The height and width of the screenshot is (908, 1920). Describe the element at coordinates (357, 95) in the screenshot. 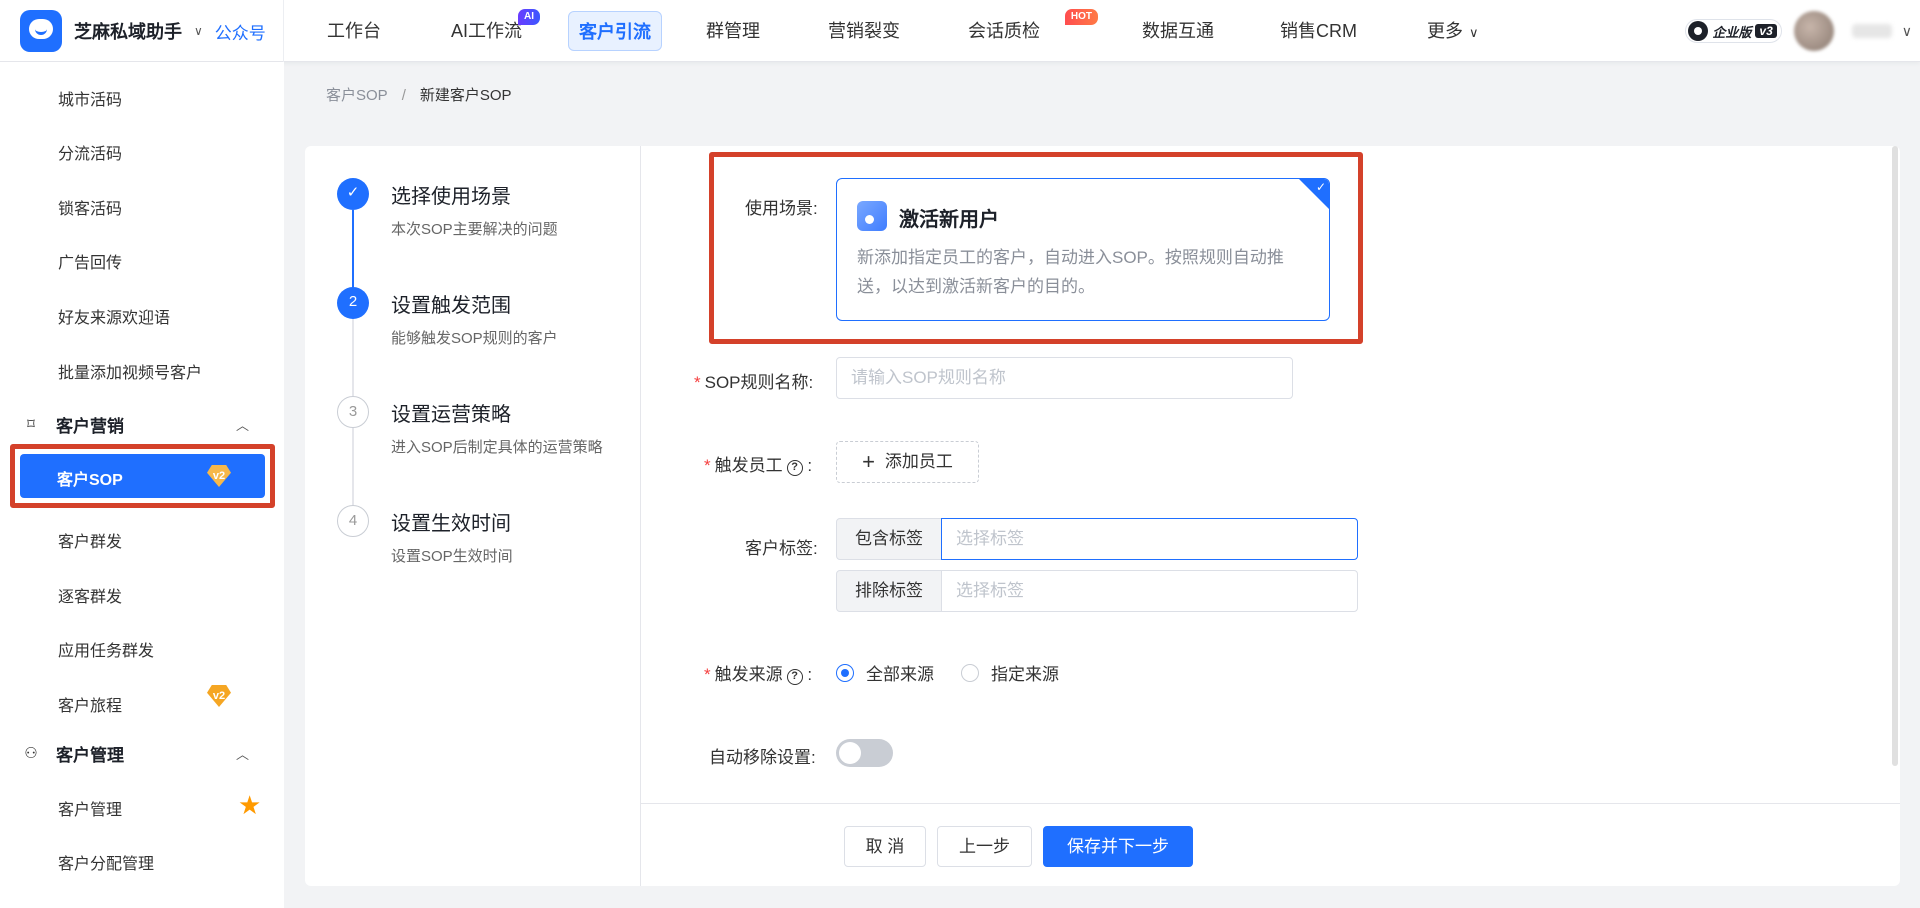

I see `breadcrumb-parent: 客户SOP` at that location.